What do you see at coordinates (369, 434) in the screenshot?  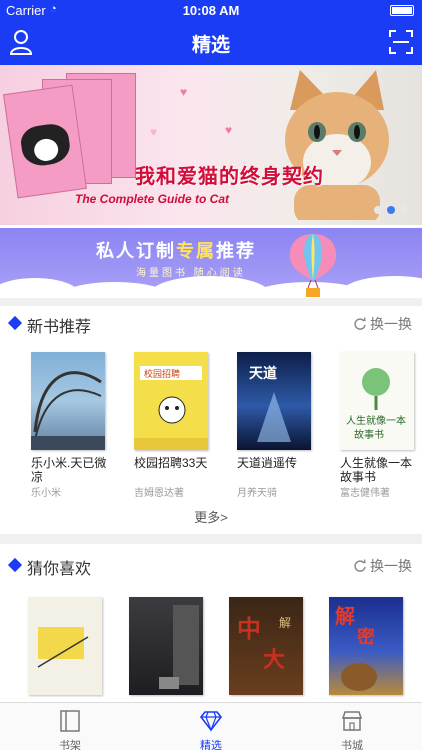 I see `svg-text: 故事书` at bounding box center [369, 434].